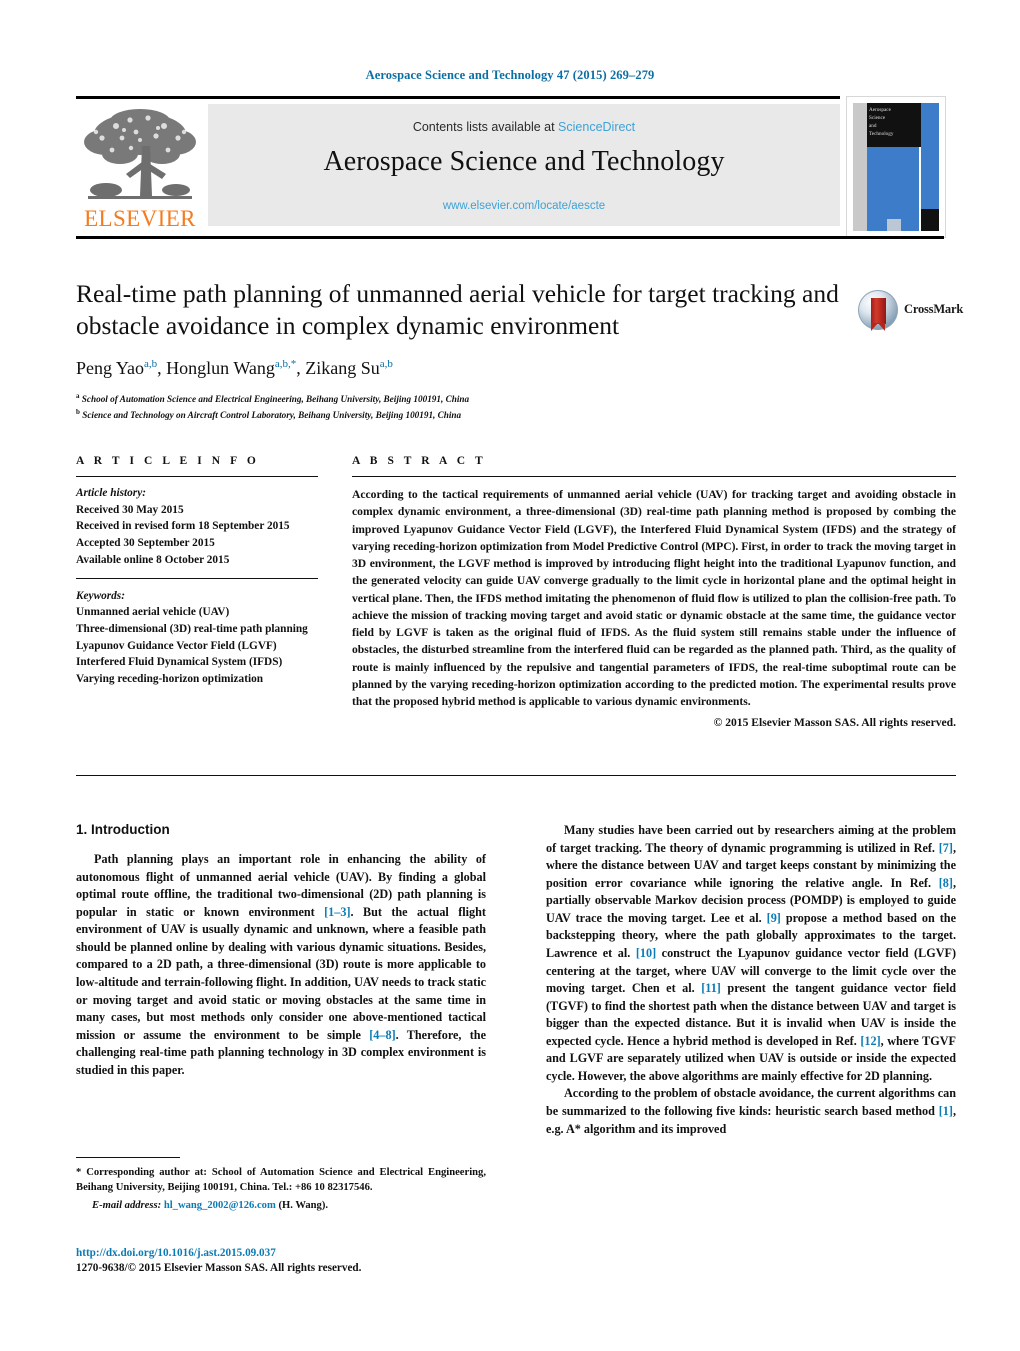 The height and width of the screenshot is (1351, 1020). I want to click on info-abstract-bottom-rule, so click(516, 775).